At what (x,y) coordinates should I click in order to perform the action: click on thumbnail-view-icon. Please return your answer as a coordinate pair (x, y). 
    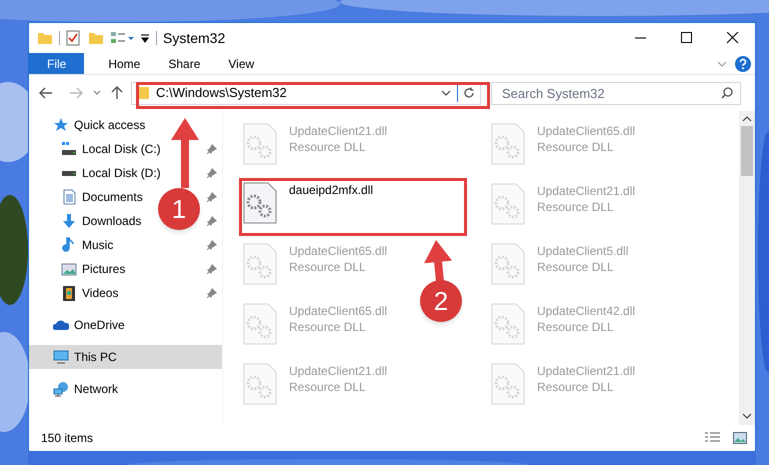
    Looking at the image, I should click on (740, 438).